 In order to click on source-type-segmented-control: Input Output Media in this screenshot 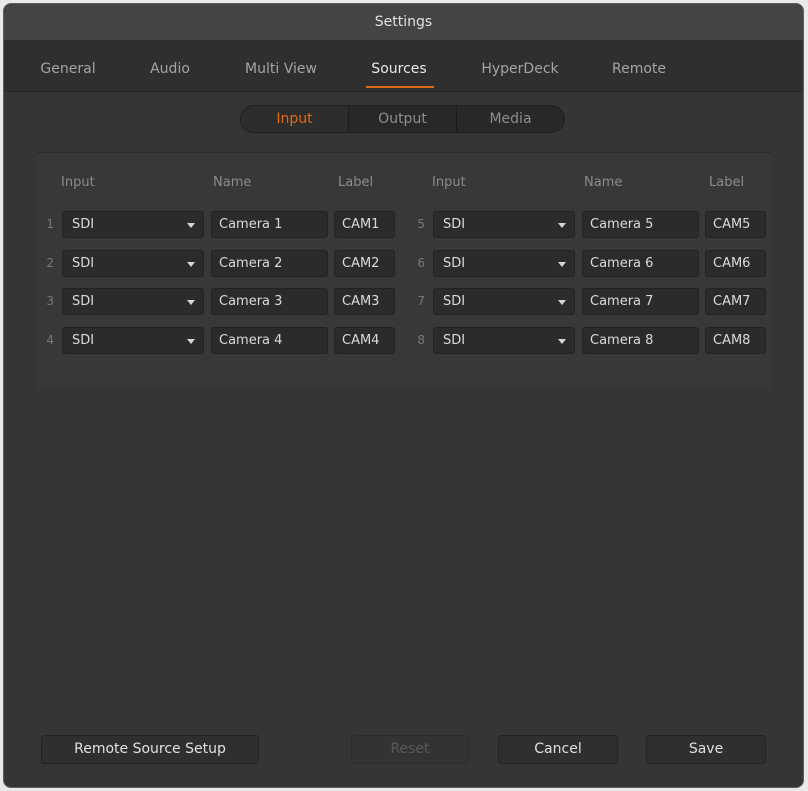, I will do `click(402, 119)`.